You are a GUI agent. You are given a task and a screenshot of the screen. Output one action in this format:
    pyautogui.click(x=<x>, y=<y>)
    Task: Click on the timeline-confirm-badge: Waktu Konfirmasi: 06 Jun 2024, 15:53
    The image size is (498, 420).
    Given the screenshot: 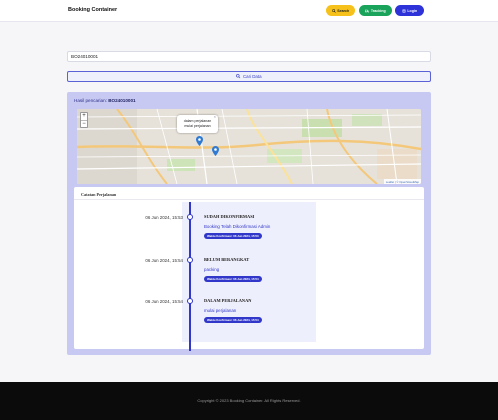 What is the action you would take?
    pyautogui.click(x=233, y=236)
    